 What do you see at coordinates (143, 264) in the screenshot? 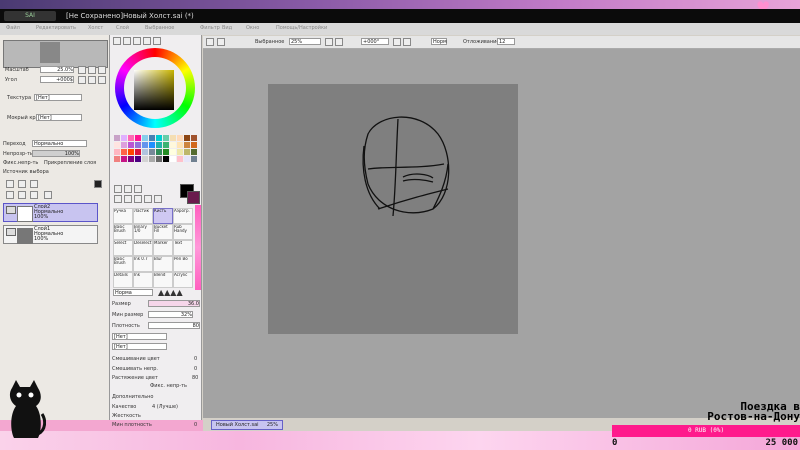
I see `tool-ink: Ink 0.7` at bounding box center [143, 264].